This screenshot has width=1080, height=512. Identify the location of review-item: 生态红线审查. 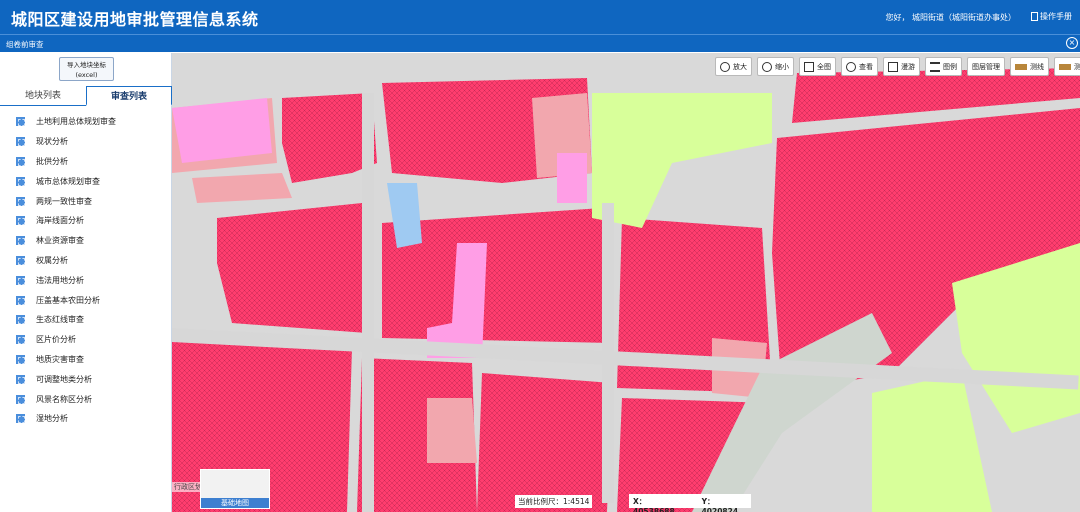
(86, 320).